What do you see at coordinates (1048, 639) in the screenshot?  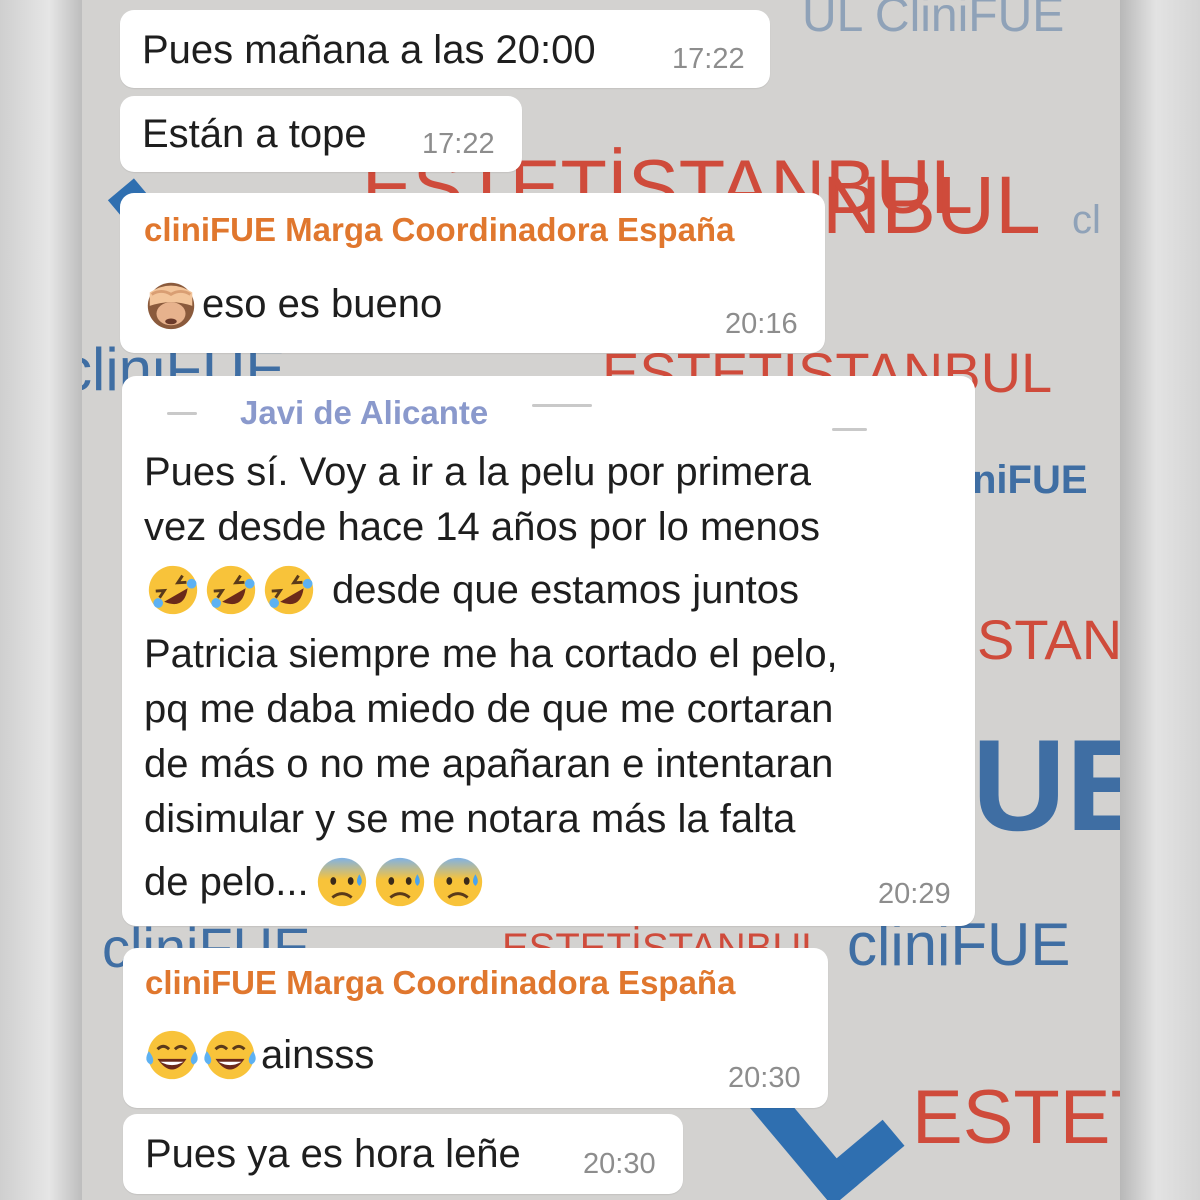 I see `watermark-stan: STAN` at bounding box center [1048, 639].